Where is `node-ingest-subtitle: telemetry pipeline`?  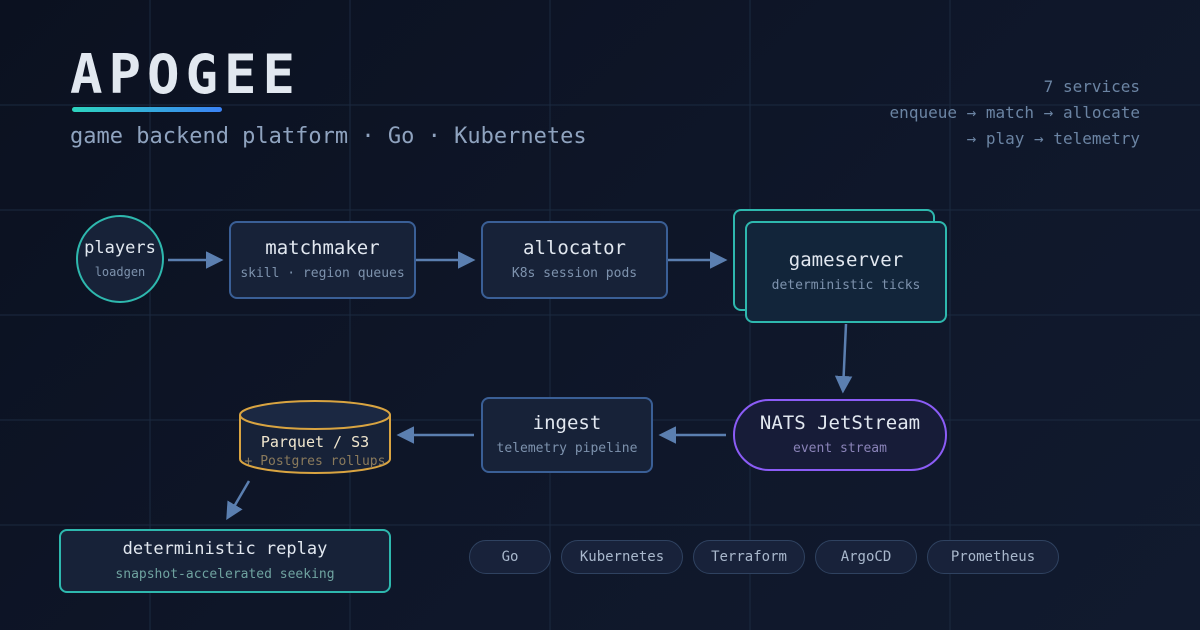
node-ingest-subtitle: telemetry pipeline is located at coordinates (567, 448).